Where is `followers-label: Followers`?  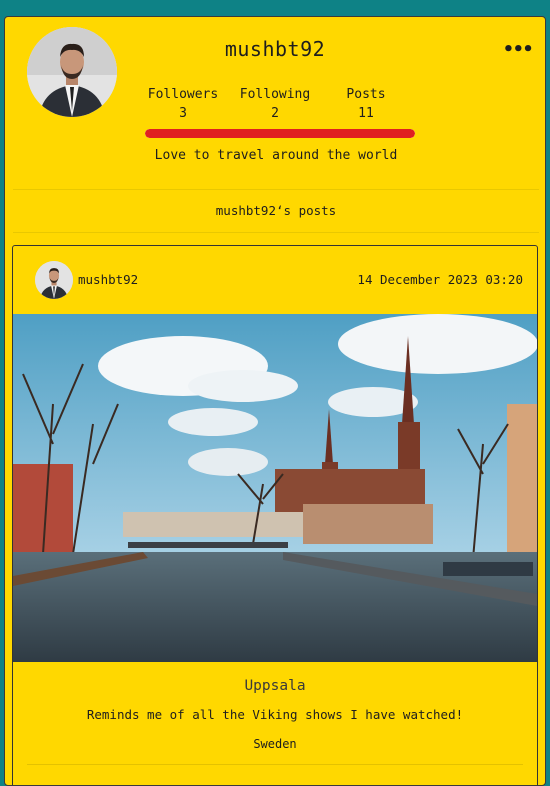 followers-label: Followers is located at coordinates (183, 94).